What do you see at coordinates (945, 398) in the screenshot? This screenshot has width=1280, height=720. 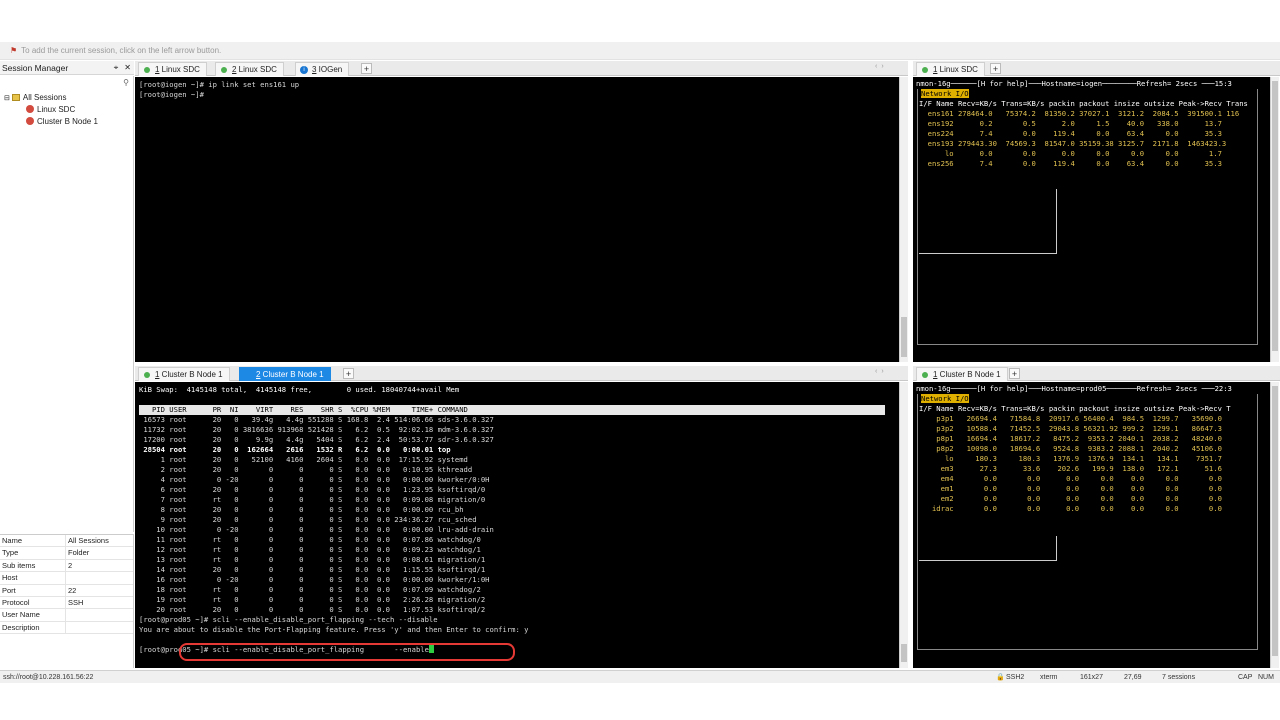 I see `nmon-tag: Network I/O` at bounding box center [945, 398].